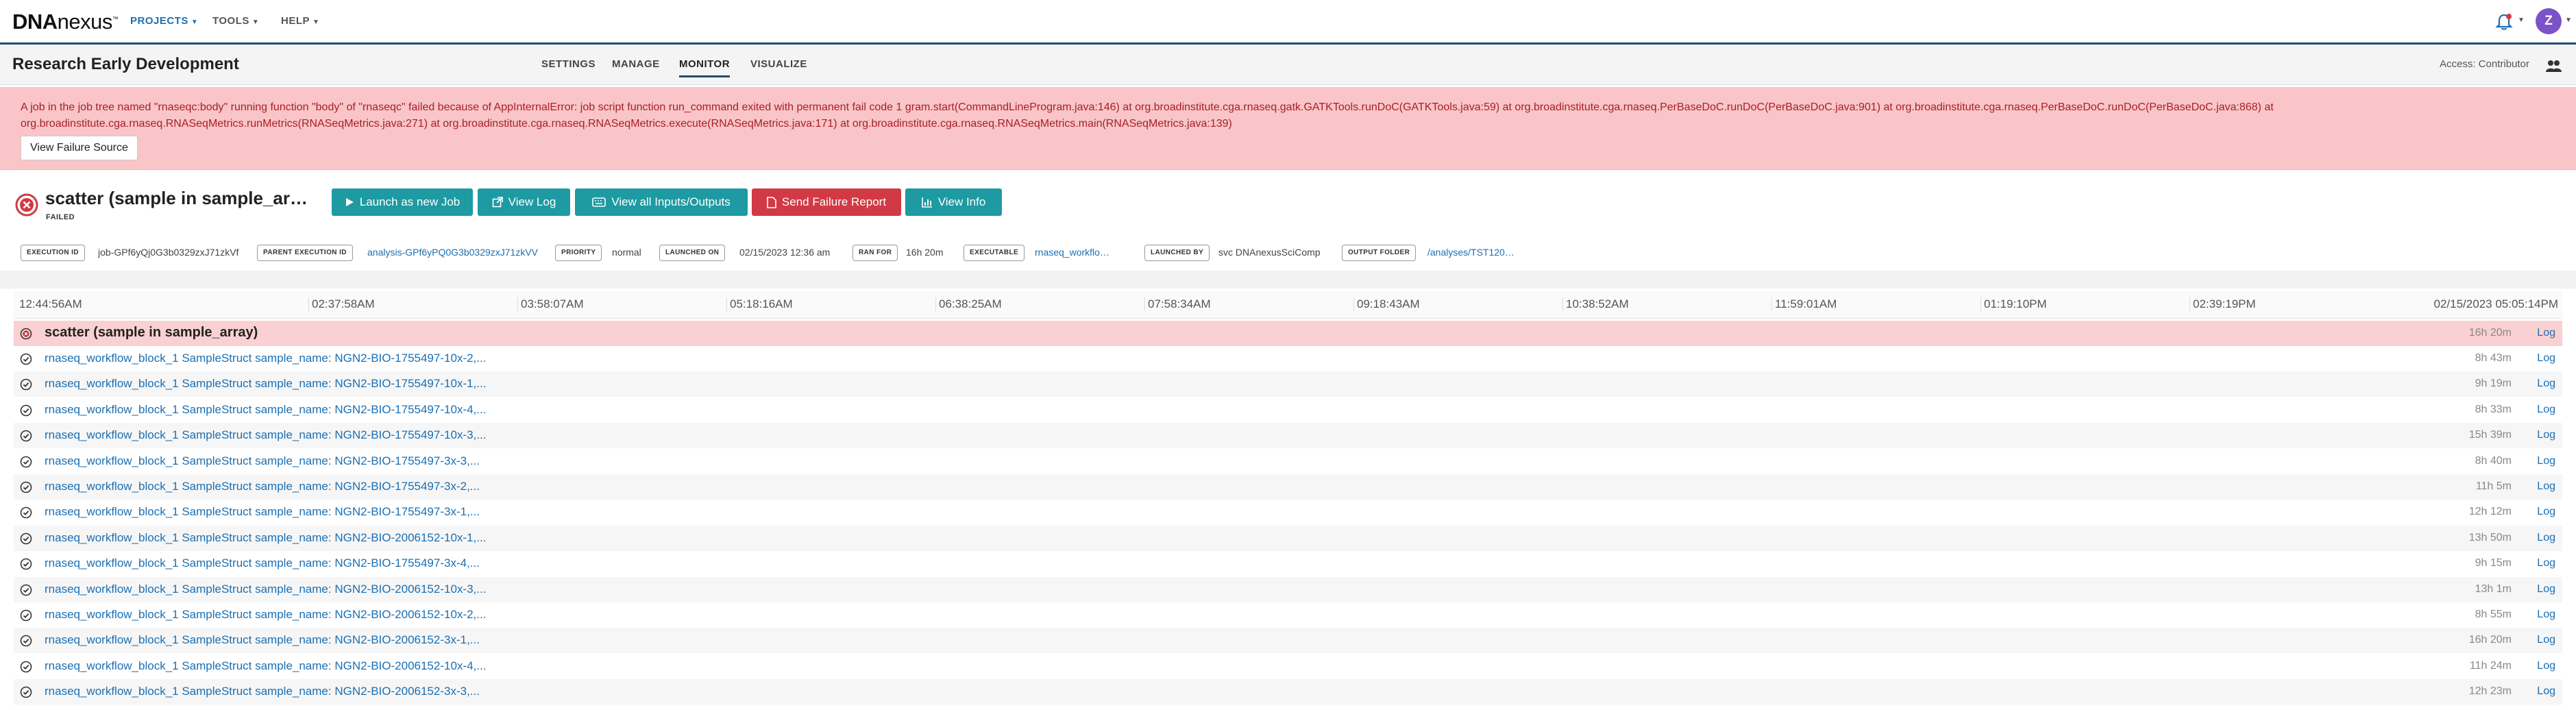 The width and height of the screenshot is (2576, 710). Describe the element at coordinates (693, 253) in the screenshot. I see `launched-on-badge: LAUNCHED ON` at that location.